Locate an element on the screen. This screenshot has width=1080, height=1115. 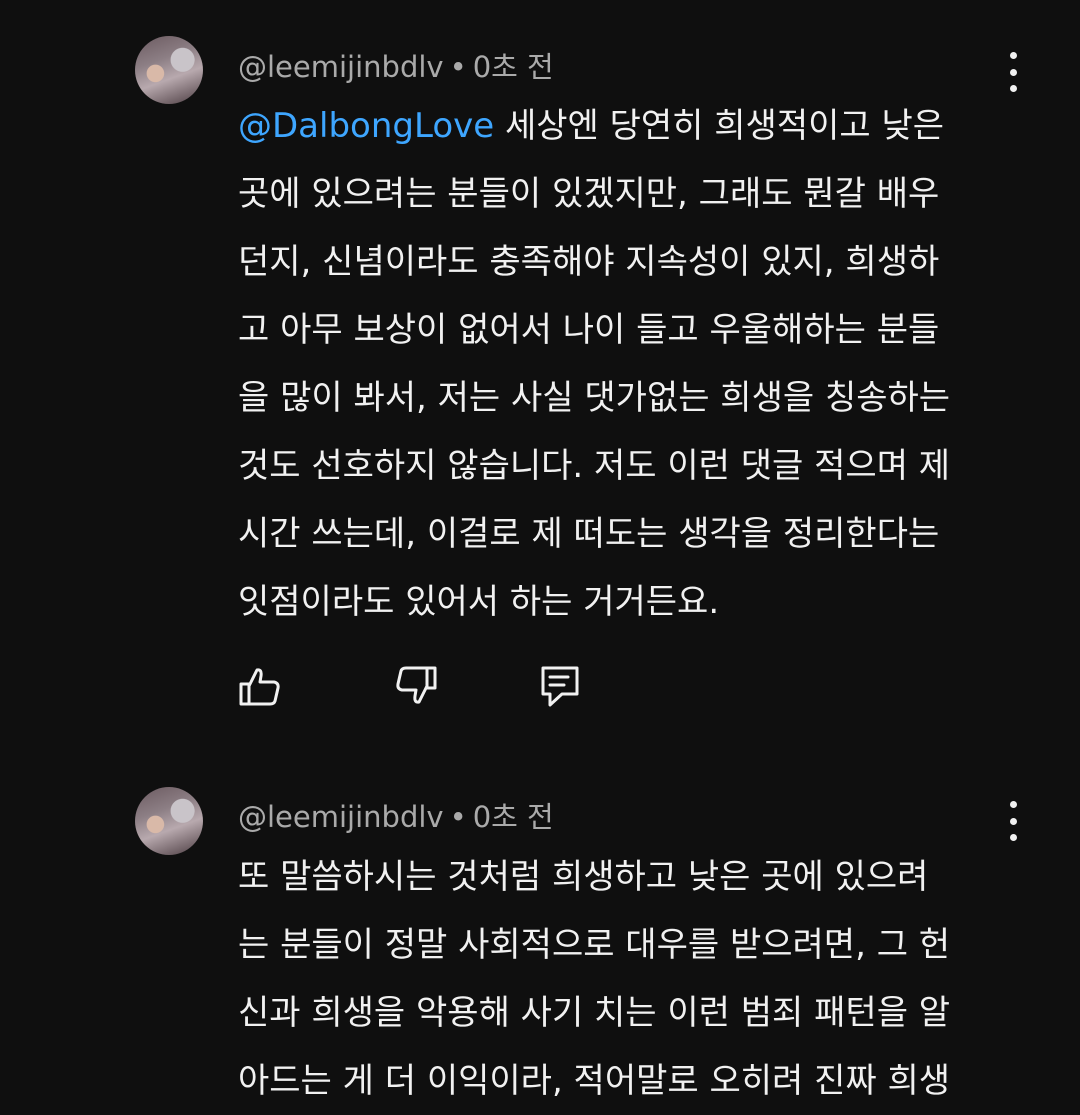
reply-button is located at coordinates (560, 686).